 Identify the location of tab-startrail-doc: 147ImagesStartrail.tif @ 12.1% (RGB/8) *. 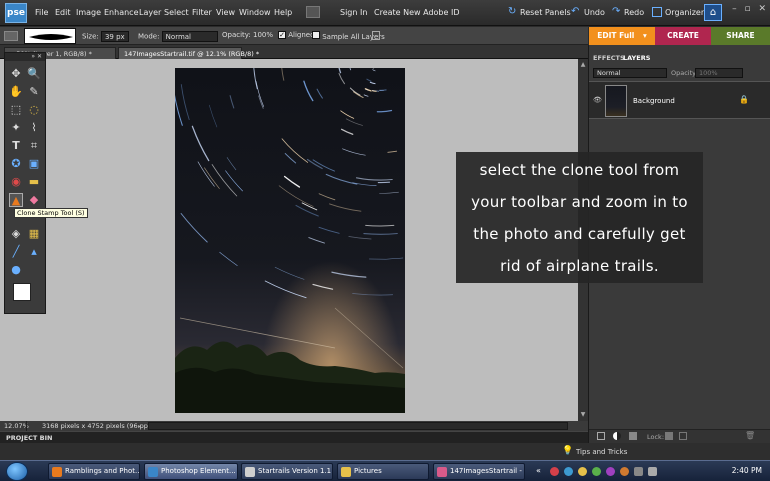
(188, 53).